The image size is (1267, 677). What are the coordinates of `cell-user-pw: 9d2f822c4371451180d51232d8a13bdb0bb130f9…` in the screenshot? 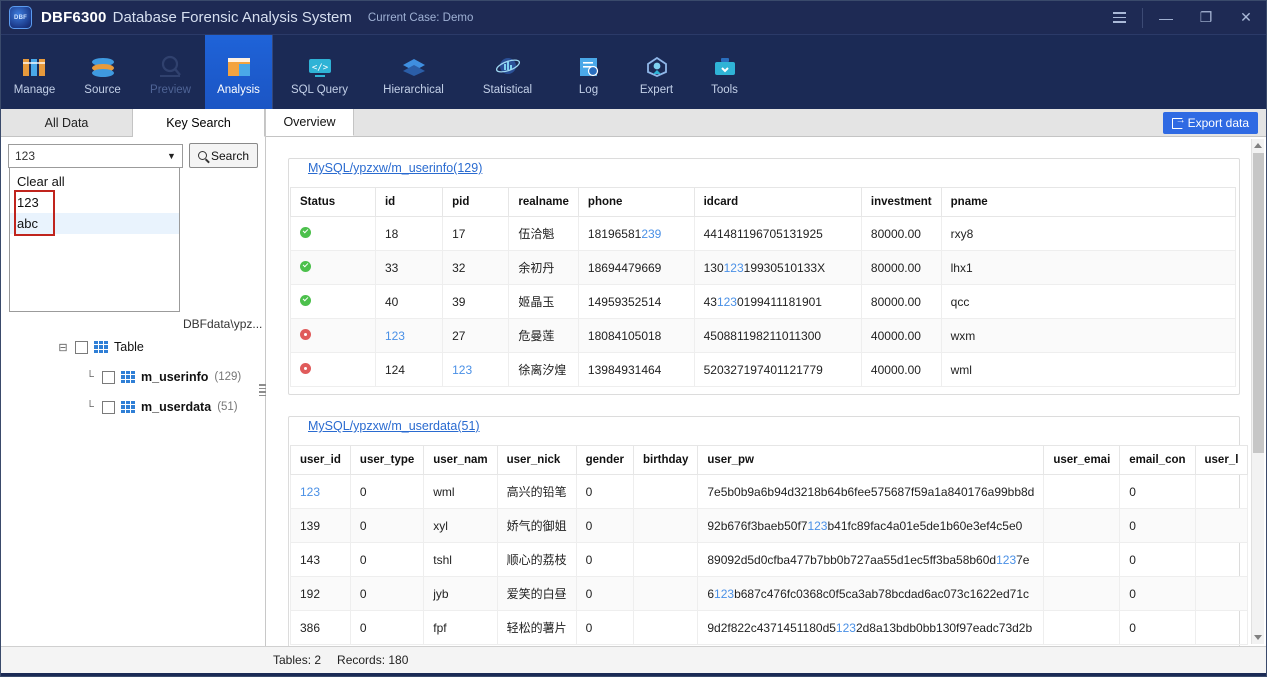 It's located at (871, 627).